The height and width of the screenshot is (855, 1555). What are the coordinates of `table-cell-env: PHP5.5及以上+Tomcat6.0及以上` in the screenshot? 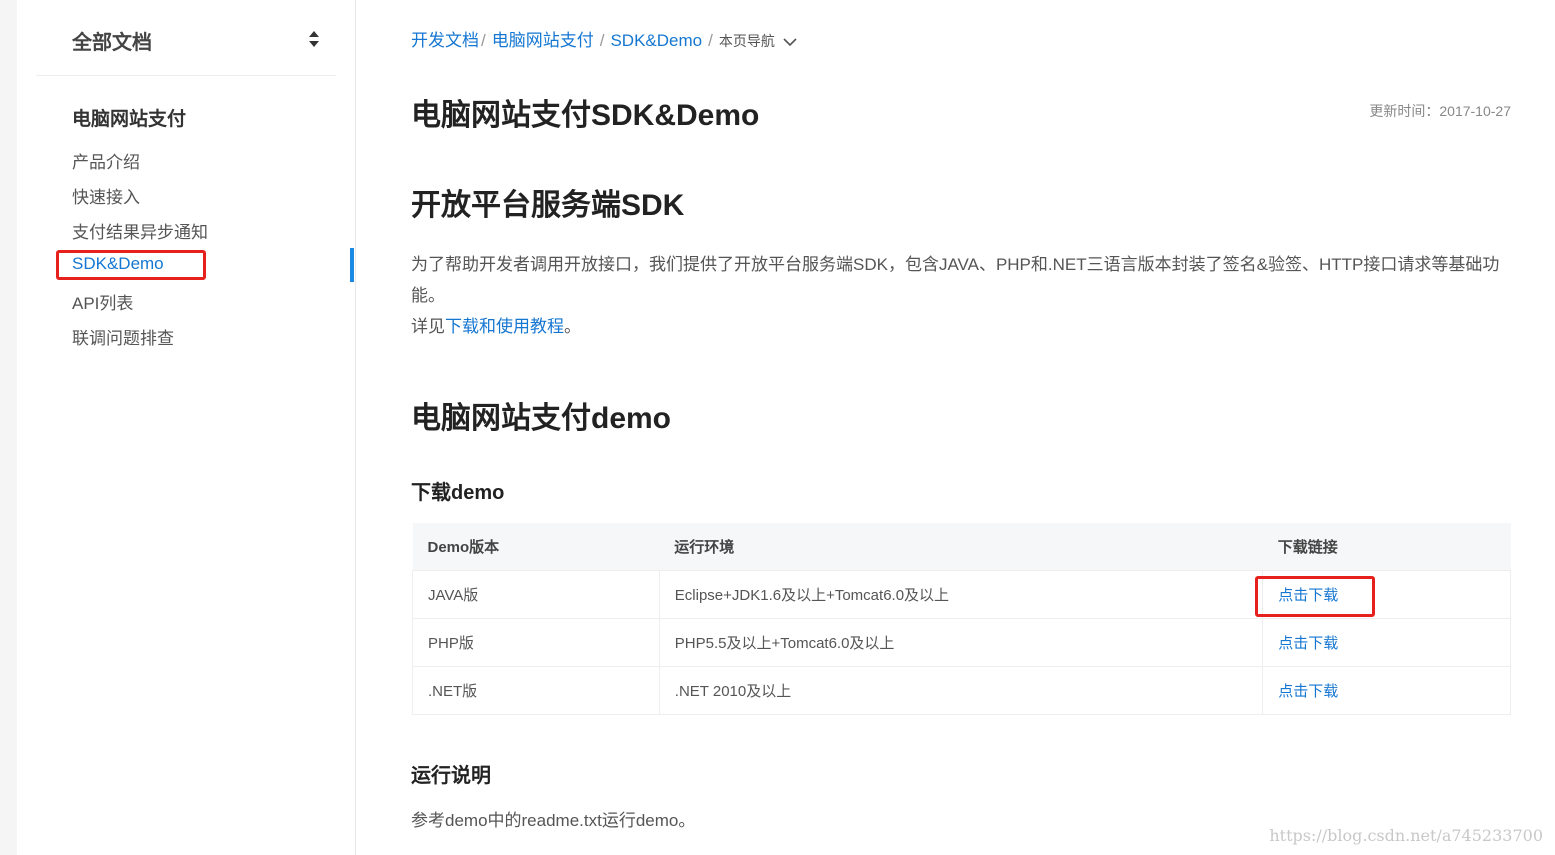 It's located at (961, 642).